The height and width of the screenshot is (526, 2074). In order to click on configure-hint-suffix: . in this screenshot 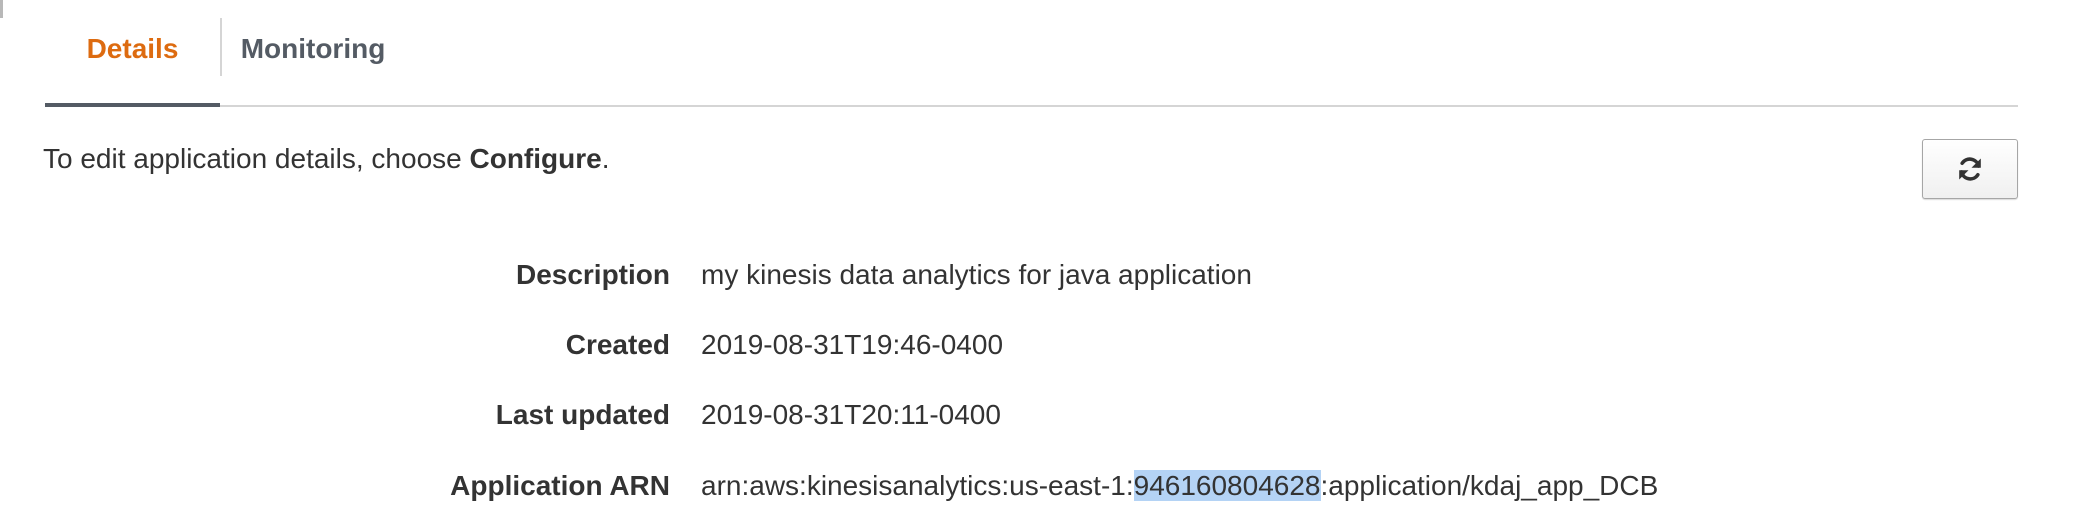, I will do `click(605, 158)`.